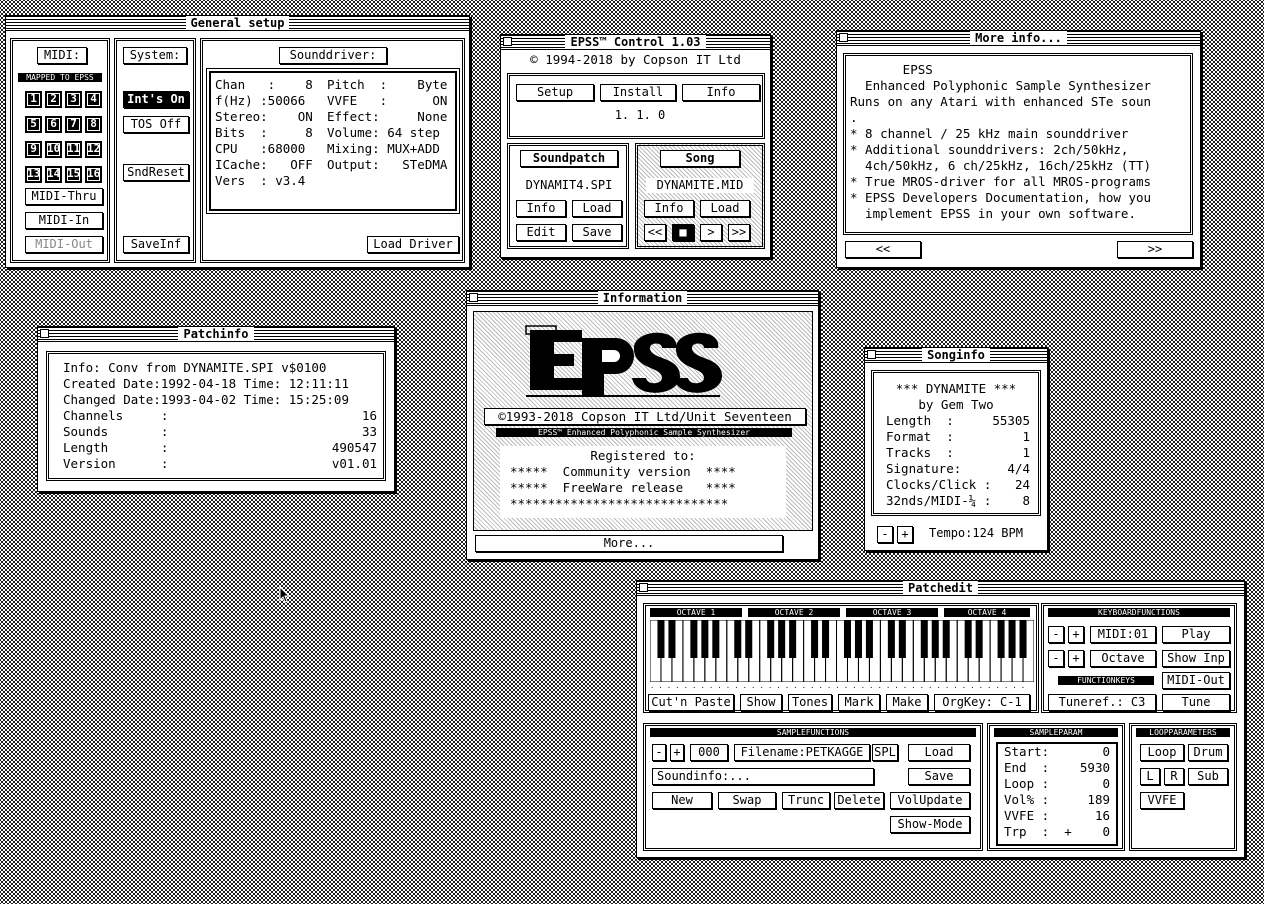 This screenshot has height=904, width=1264. I want to click on midi-channel-10: 10, so click(53, 149).